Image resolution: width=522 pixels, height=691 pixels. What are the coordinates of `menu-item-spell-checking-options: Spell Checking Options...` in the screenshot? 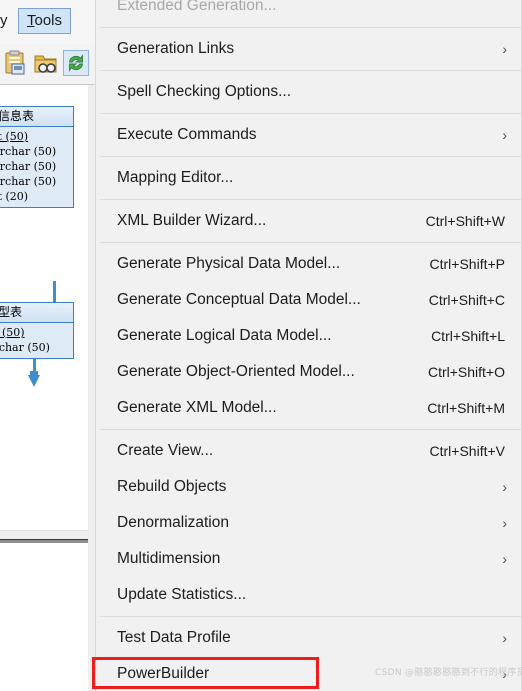 It's located at (308, 92).